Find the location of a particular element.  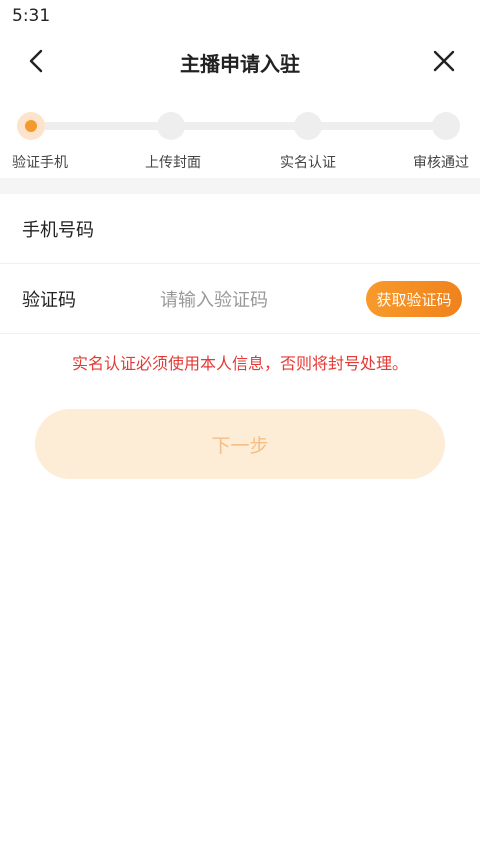

close-icon is located at coordinates (444, 61).